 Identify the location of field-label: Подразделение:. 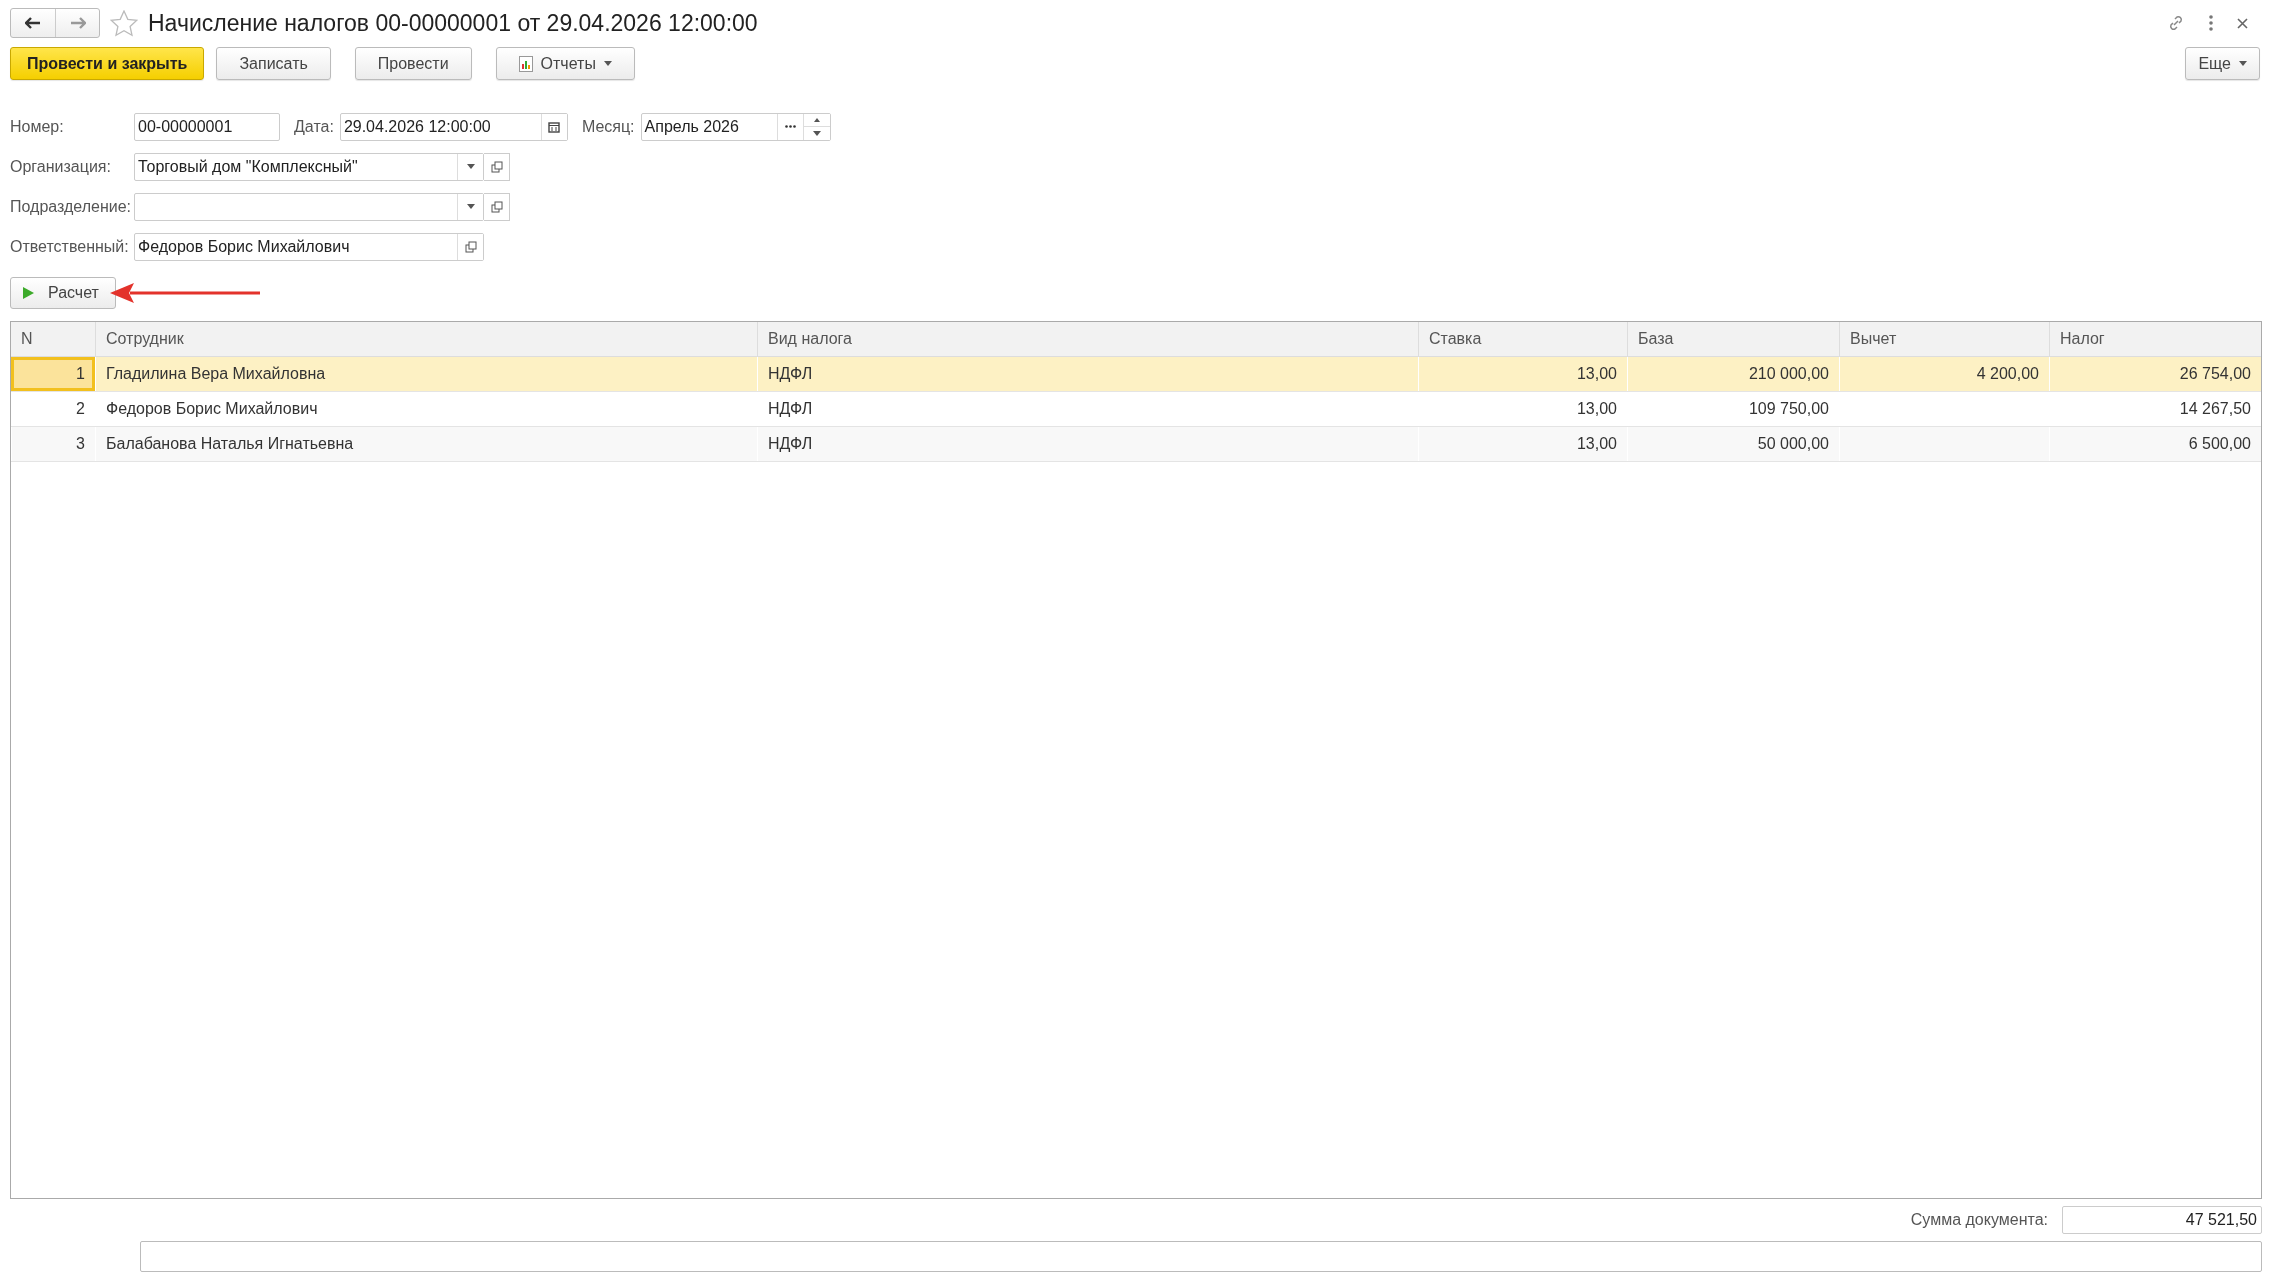
(71, 206).